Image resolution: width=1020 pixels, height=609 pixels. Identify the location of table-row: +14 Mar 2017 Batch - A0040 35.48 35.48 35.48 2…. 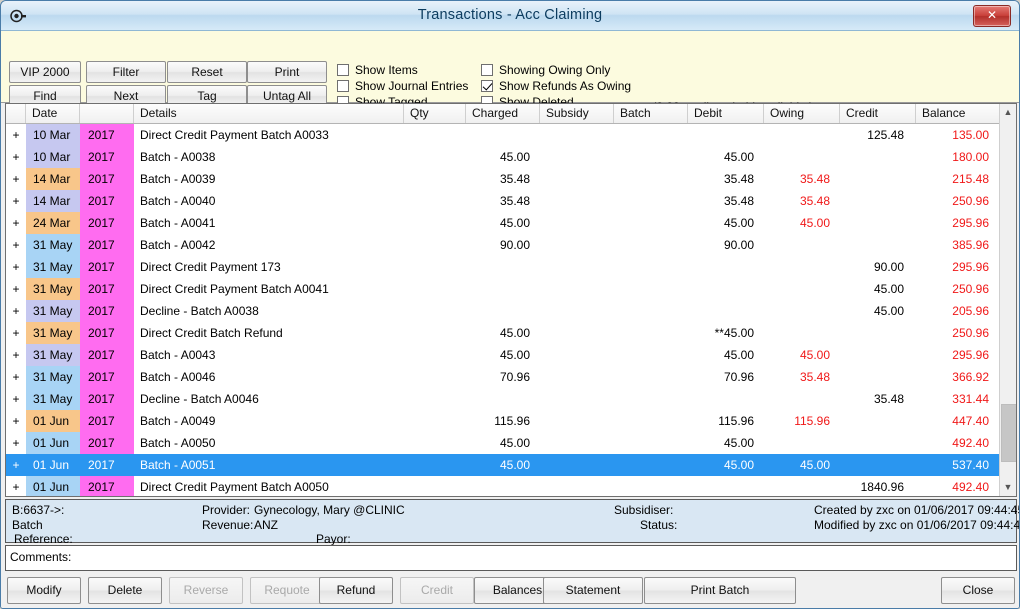
(511, 201).